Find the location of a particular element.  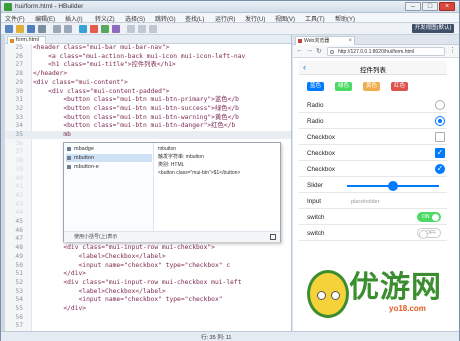

line-number: 45 is located at coordinates (19, 221).